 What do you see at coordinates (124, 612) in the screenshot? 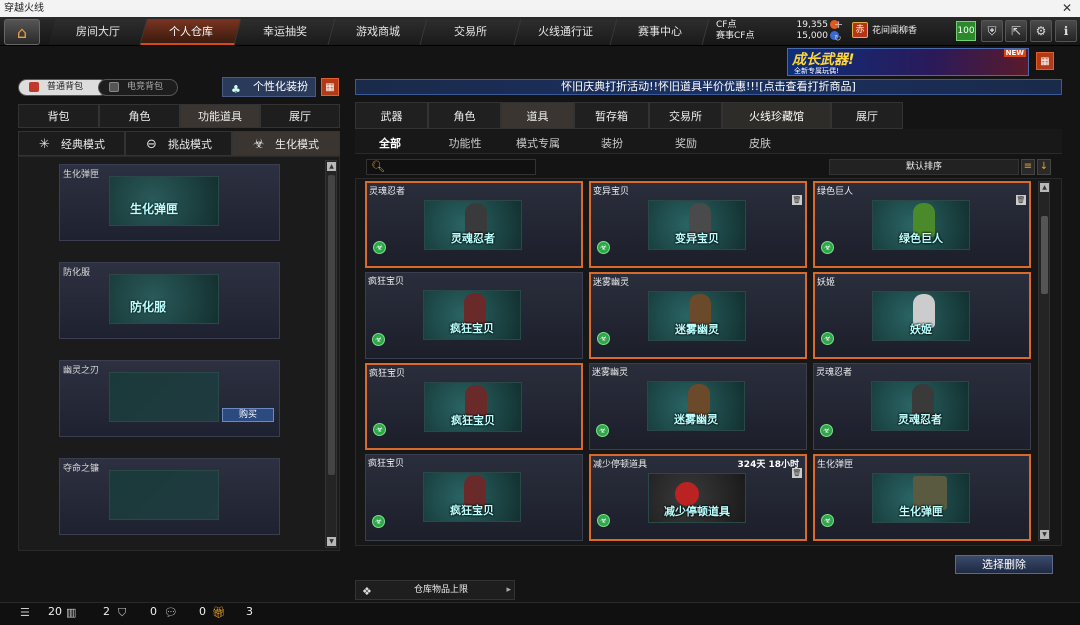
I see `shield-status-icon: ⛉` at bounding box center [124, 612].